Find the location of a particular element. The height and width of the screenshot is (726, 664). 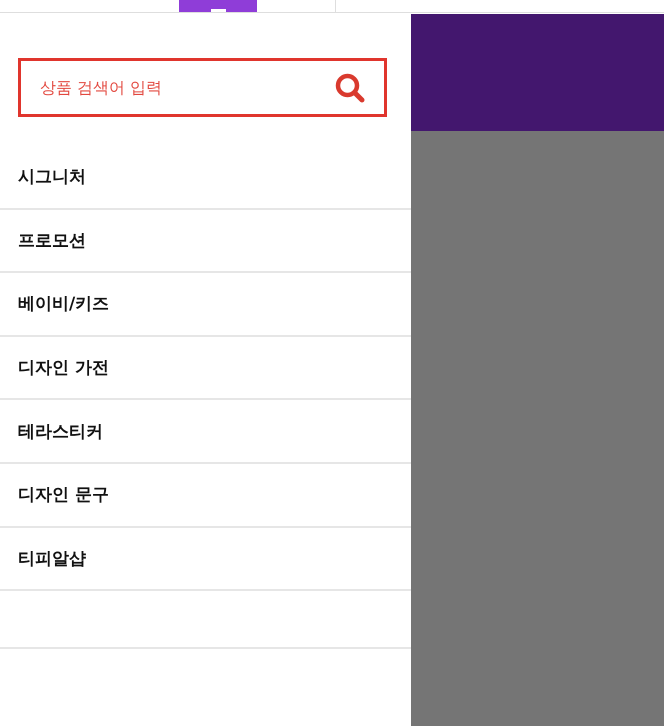

search-icon is located at coordinates (349, 87).